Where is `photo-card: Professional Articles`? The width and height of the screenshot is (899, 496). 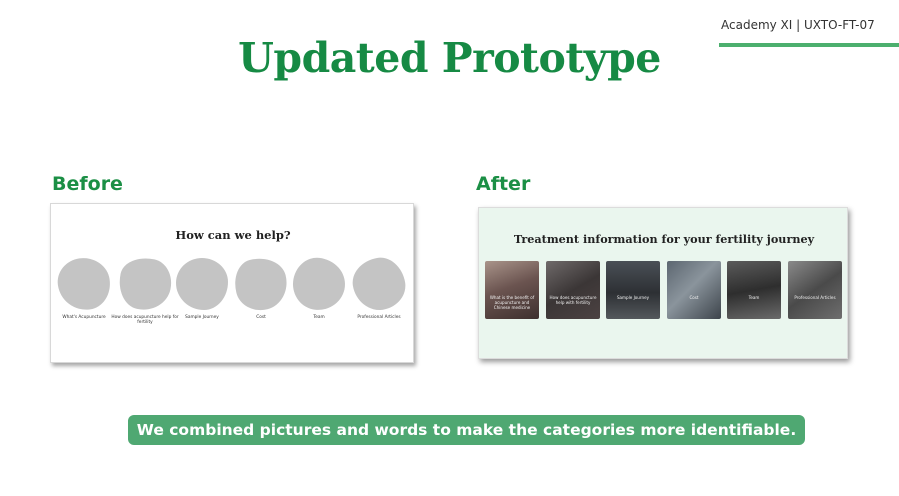 photo-card: Professional Articles is located at coordinates (815, 290).